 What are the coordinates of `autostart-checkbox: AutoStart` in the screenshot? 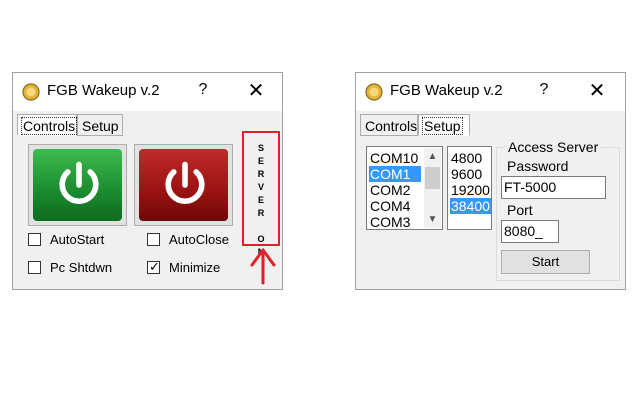 It's located at (75, 240).